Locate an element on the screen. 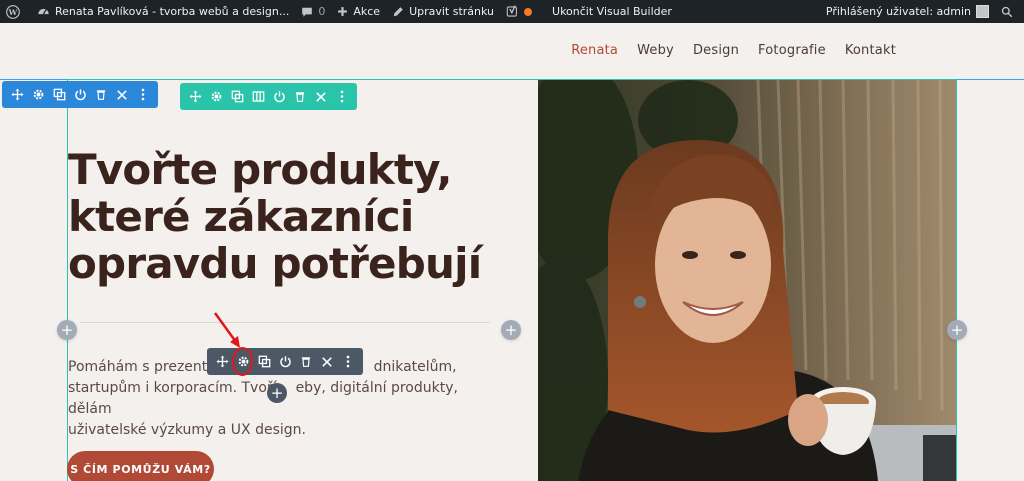 The image size is (1024, 481). yoast-icon is located at coordinates (511, 11).